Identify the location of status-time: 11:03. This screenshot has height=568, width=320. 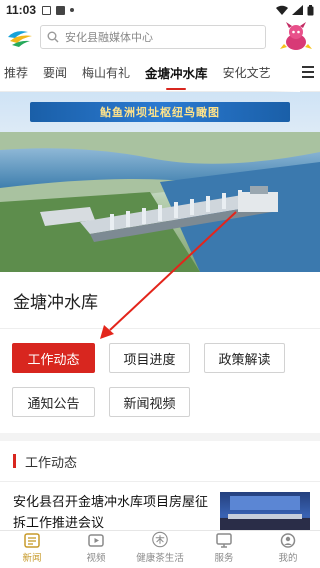
(21, 10).